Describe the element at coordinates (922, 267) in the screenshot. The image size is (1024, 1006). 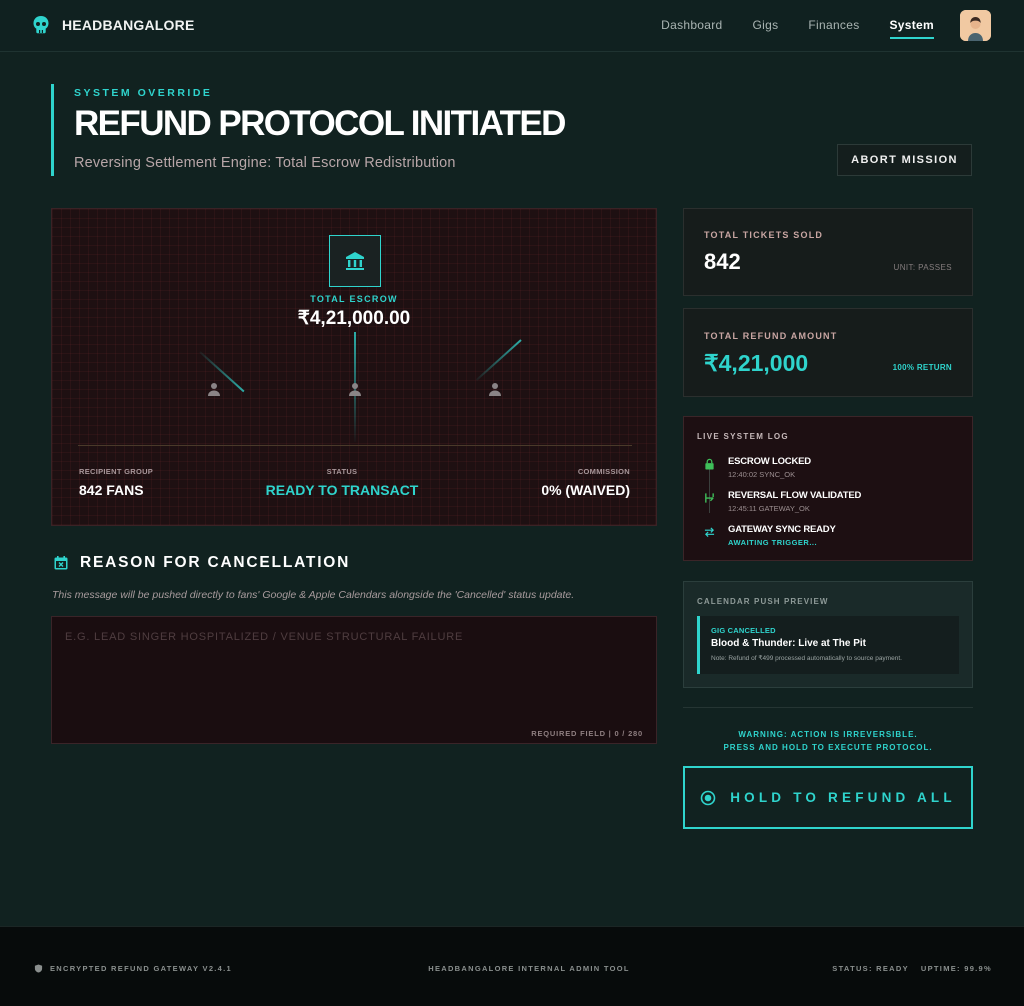
I see `tickets-unit: UNIT: PASSES` at that location.